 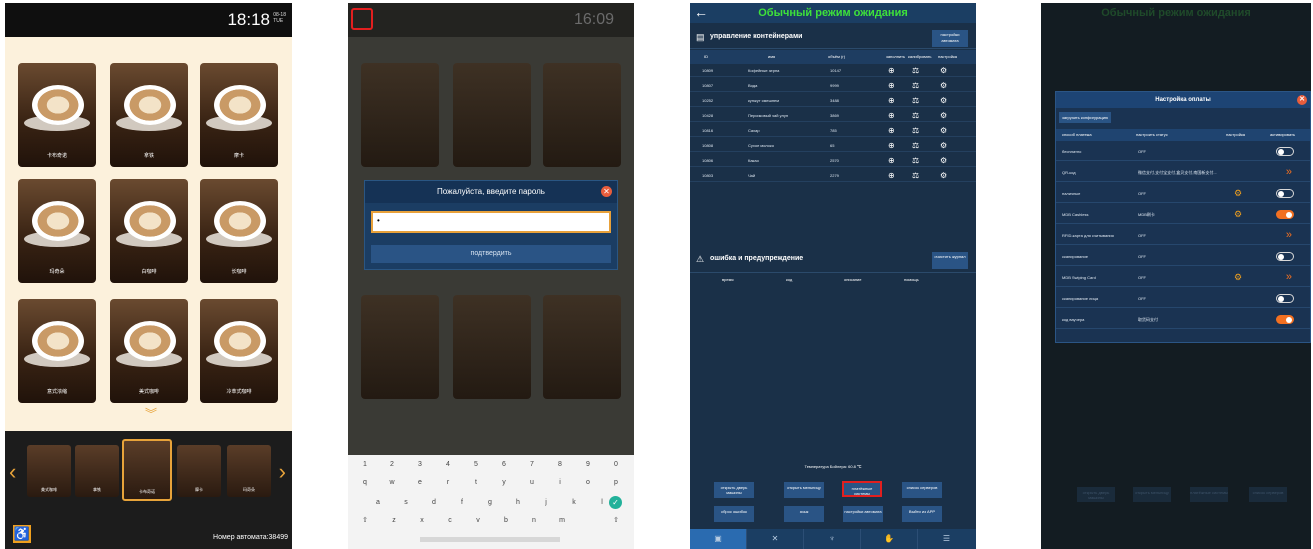 What do you see at coordinates (422, 521) in the screenshot?
I see `key: x` at bounding box center [422, 521].